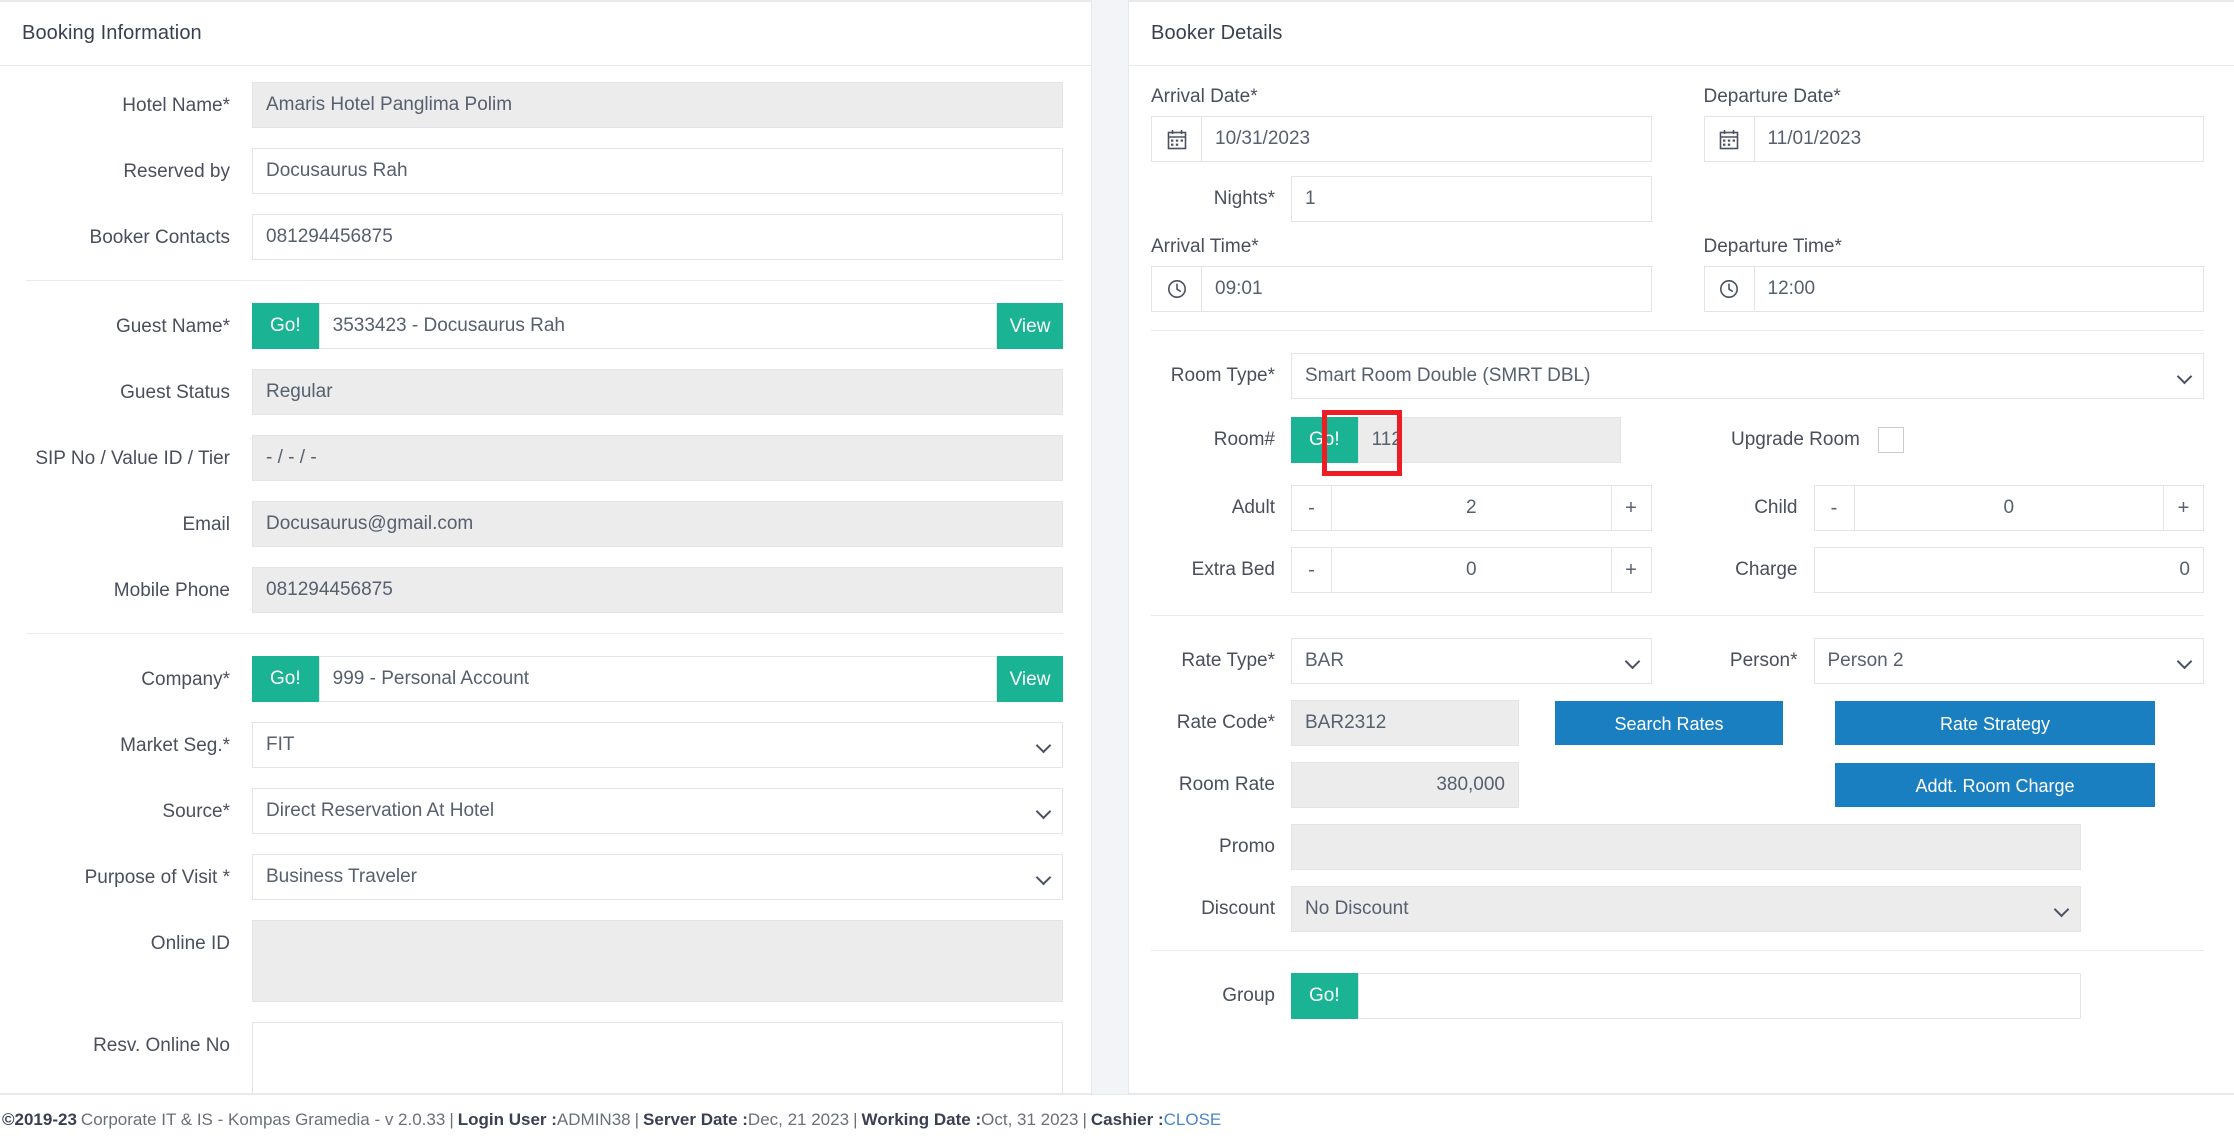 The height and width of the screenshot is (1144, 2234). Describe the element at coordinates (175, 745) in the screenshot. I see `market-seg-label: Market Seg.*` at that location.